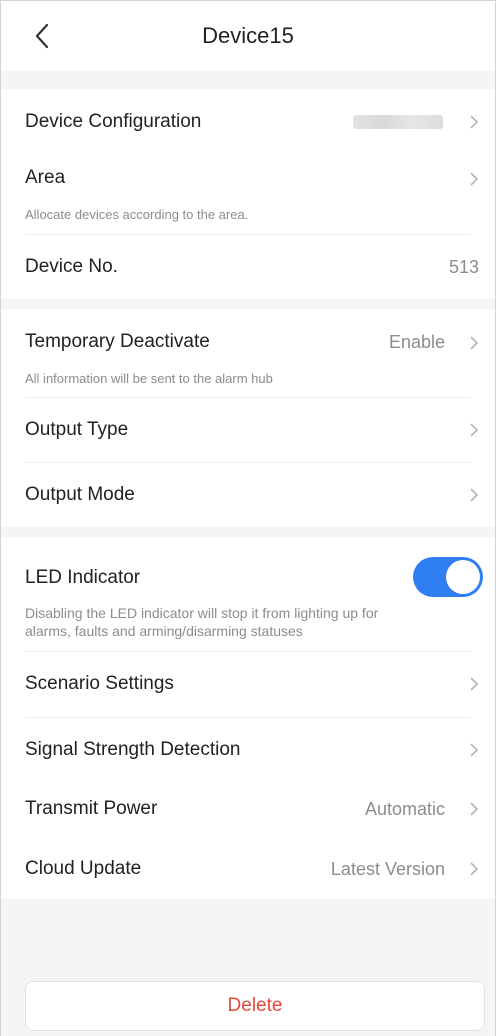 The width and height of the screenshot is (496, 1036). What do you see at coordinates (416, 342) in the screenshot?
I see `temporary-deactivate-value: Enable` at bounding box center [416, 342].